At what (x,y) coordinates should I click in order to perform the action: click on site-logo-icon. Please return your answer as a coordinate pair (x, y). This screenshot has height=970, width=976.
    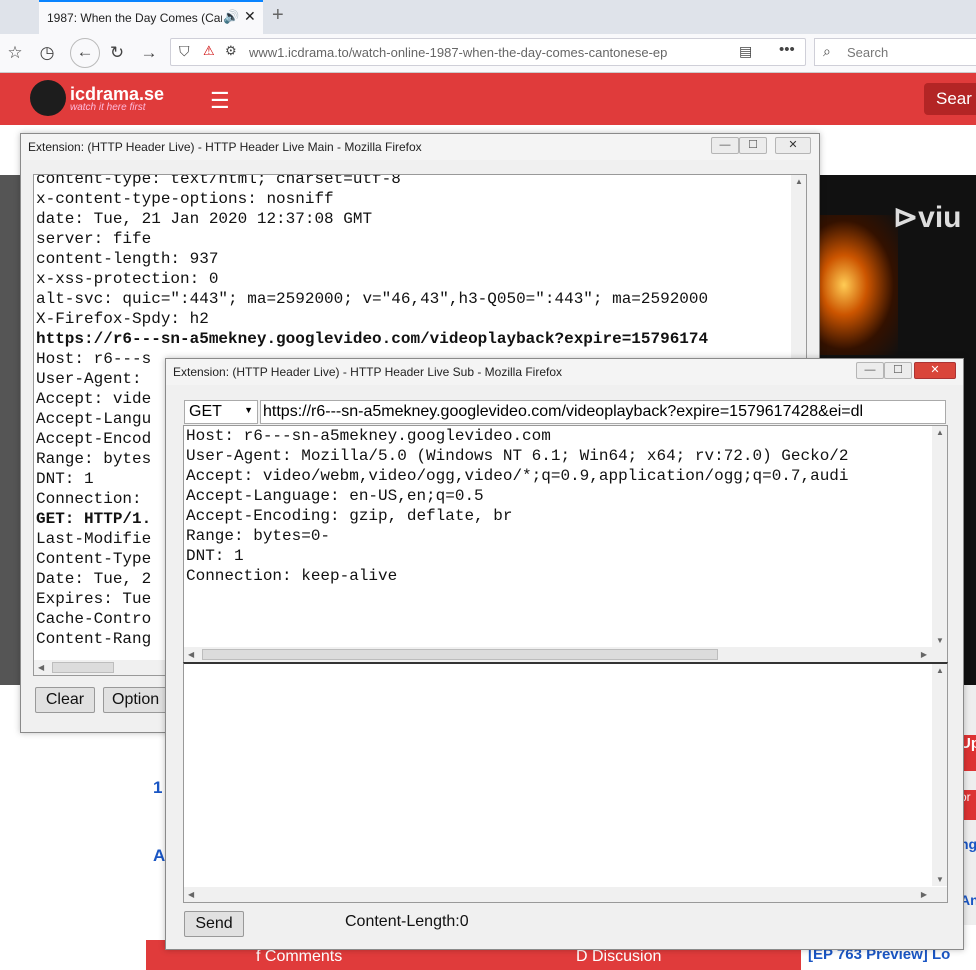
    Looking at the image, I should click on (48, 98).